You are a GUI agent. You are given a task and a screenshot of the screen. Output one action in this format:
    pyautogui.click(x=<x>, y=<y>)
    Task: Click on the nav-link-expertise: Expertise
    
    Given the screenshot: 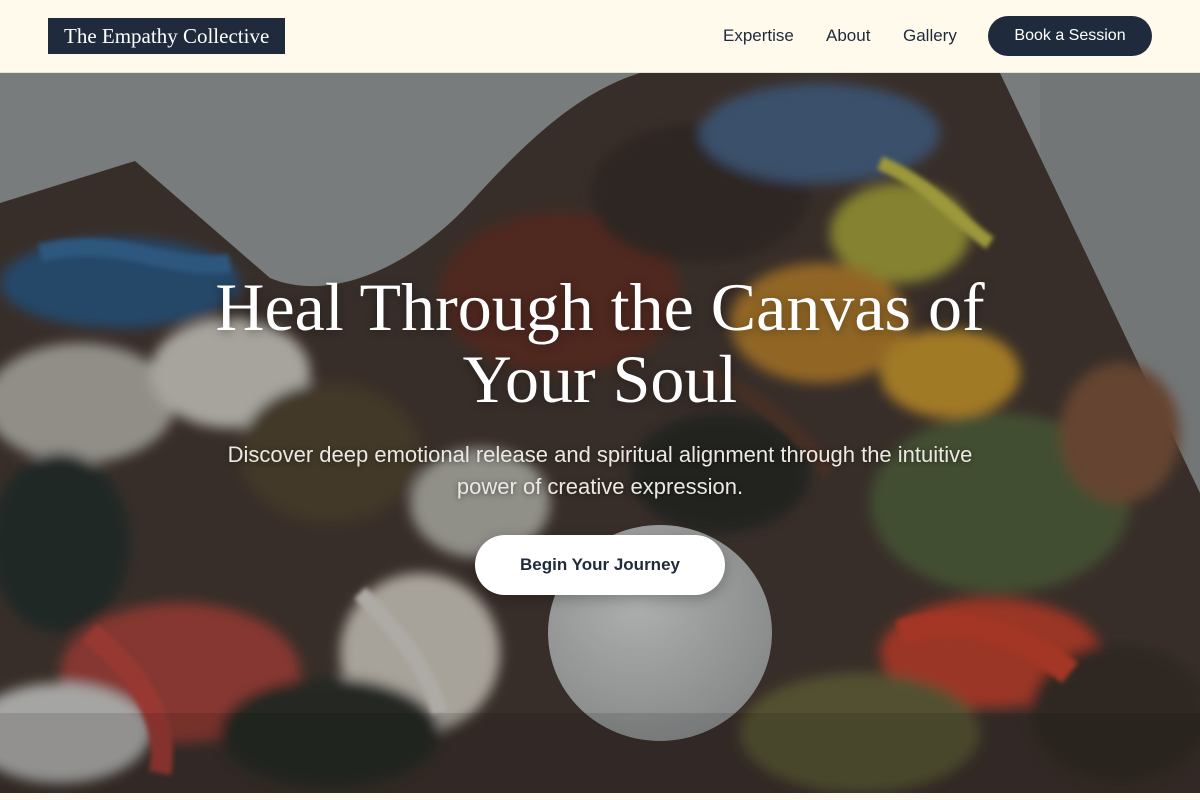 What is the action you would take?
    pyautogui.click(x=758, y=36)
    